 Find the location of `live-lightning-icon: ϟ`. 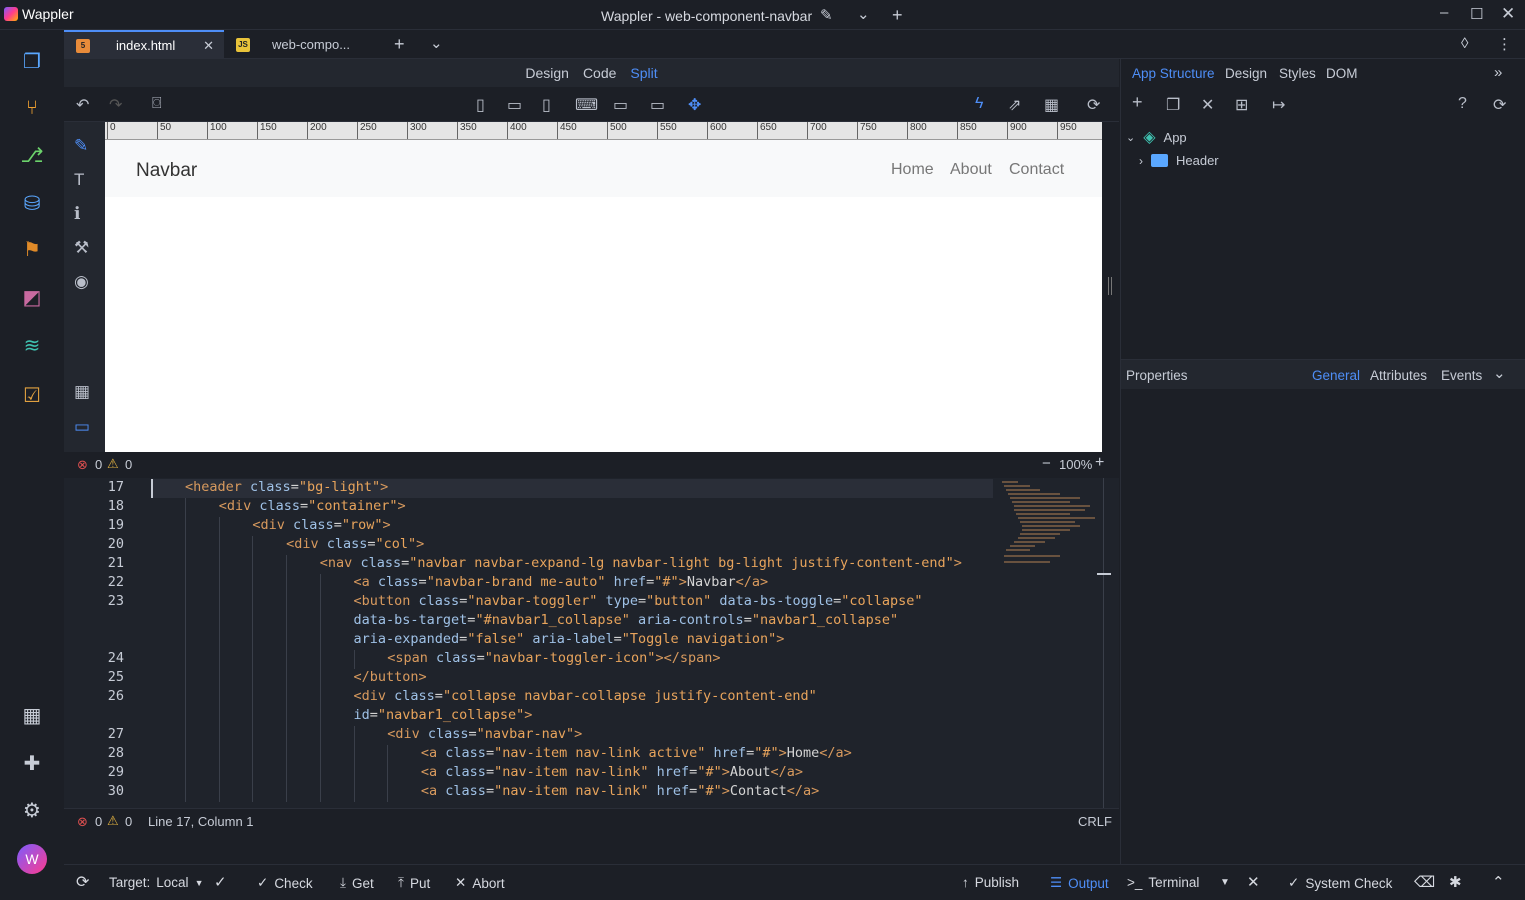

live-lightning-icon: ϟ is located at coordinates (979, 104).